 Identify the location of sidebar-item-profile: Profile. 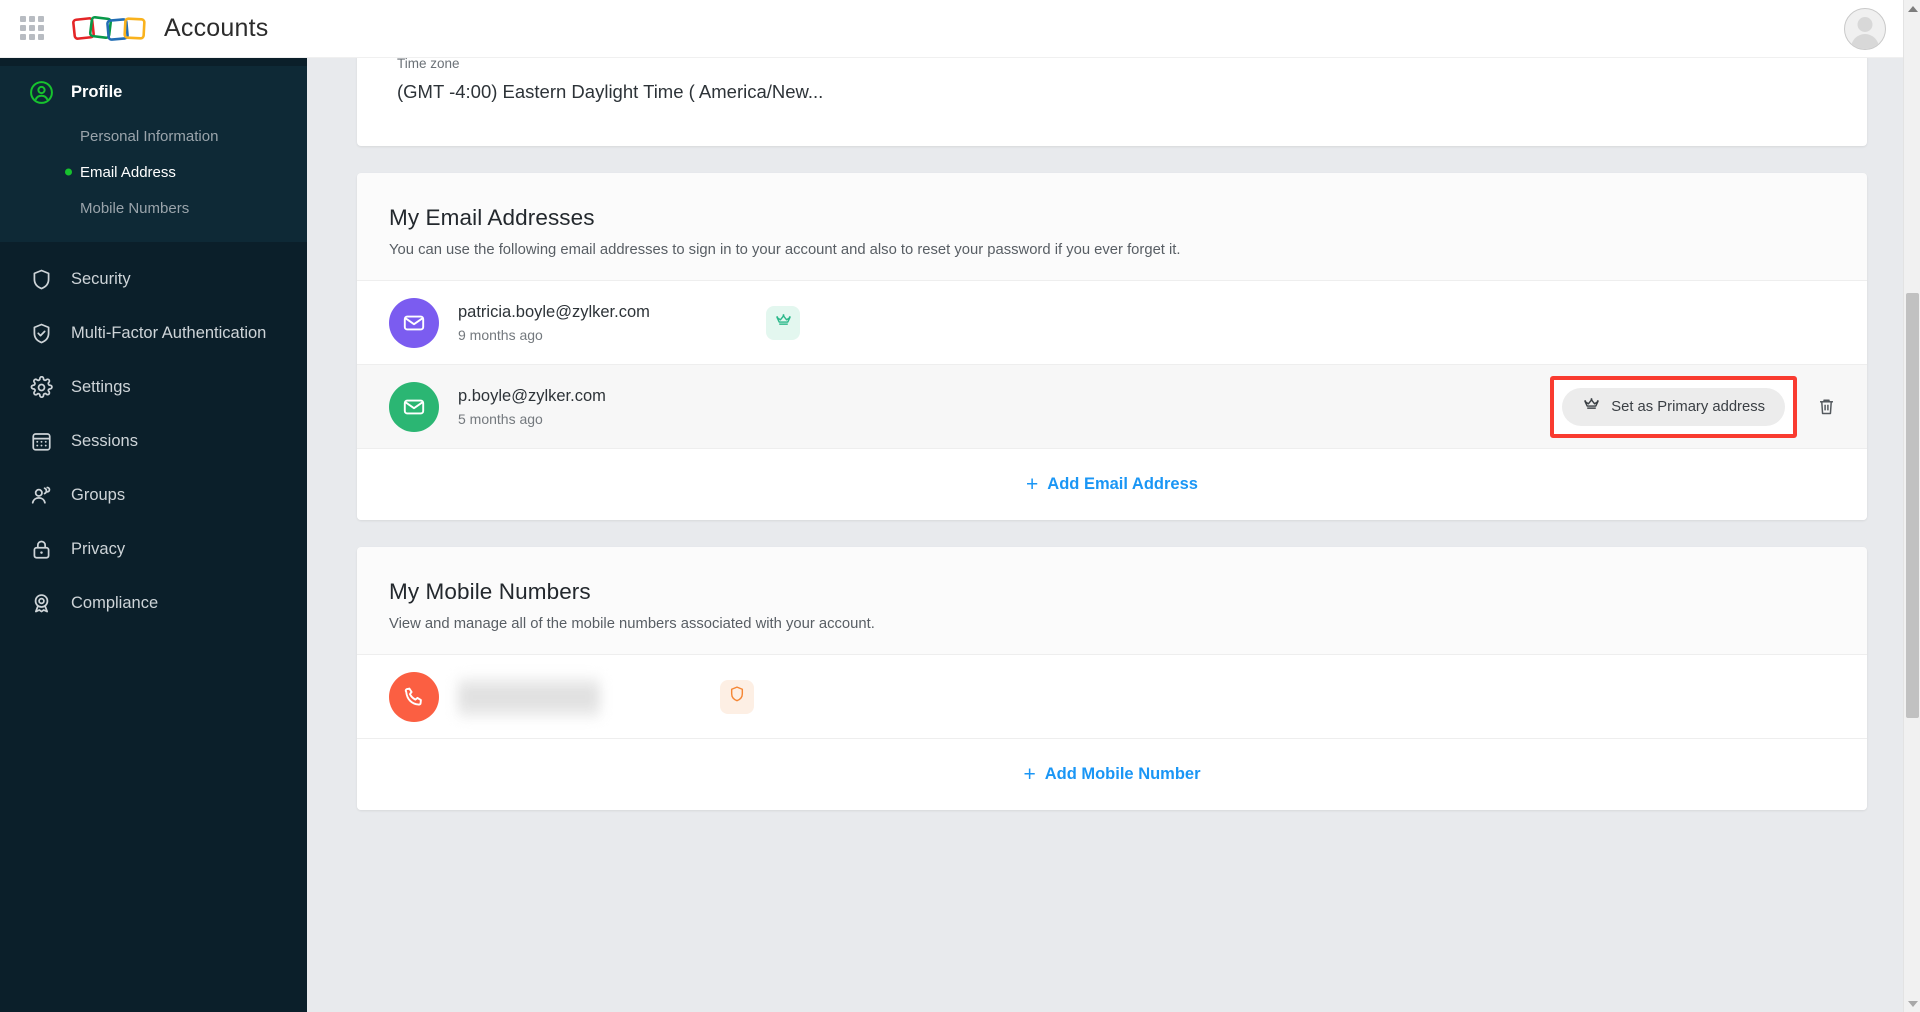
(153, 92).